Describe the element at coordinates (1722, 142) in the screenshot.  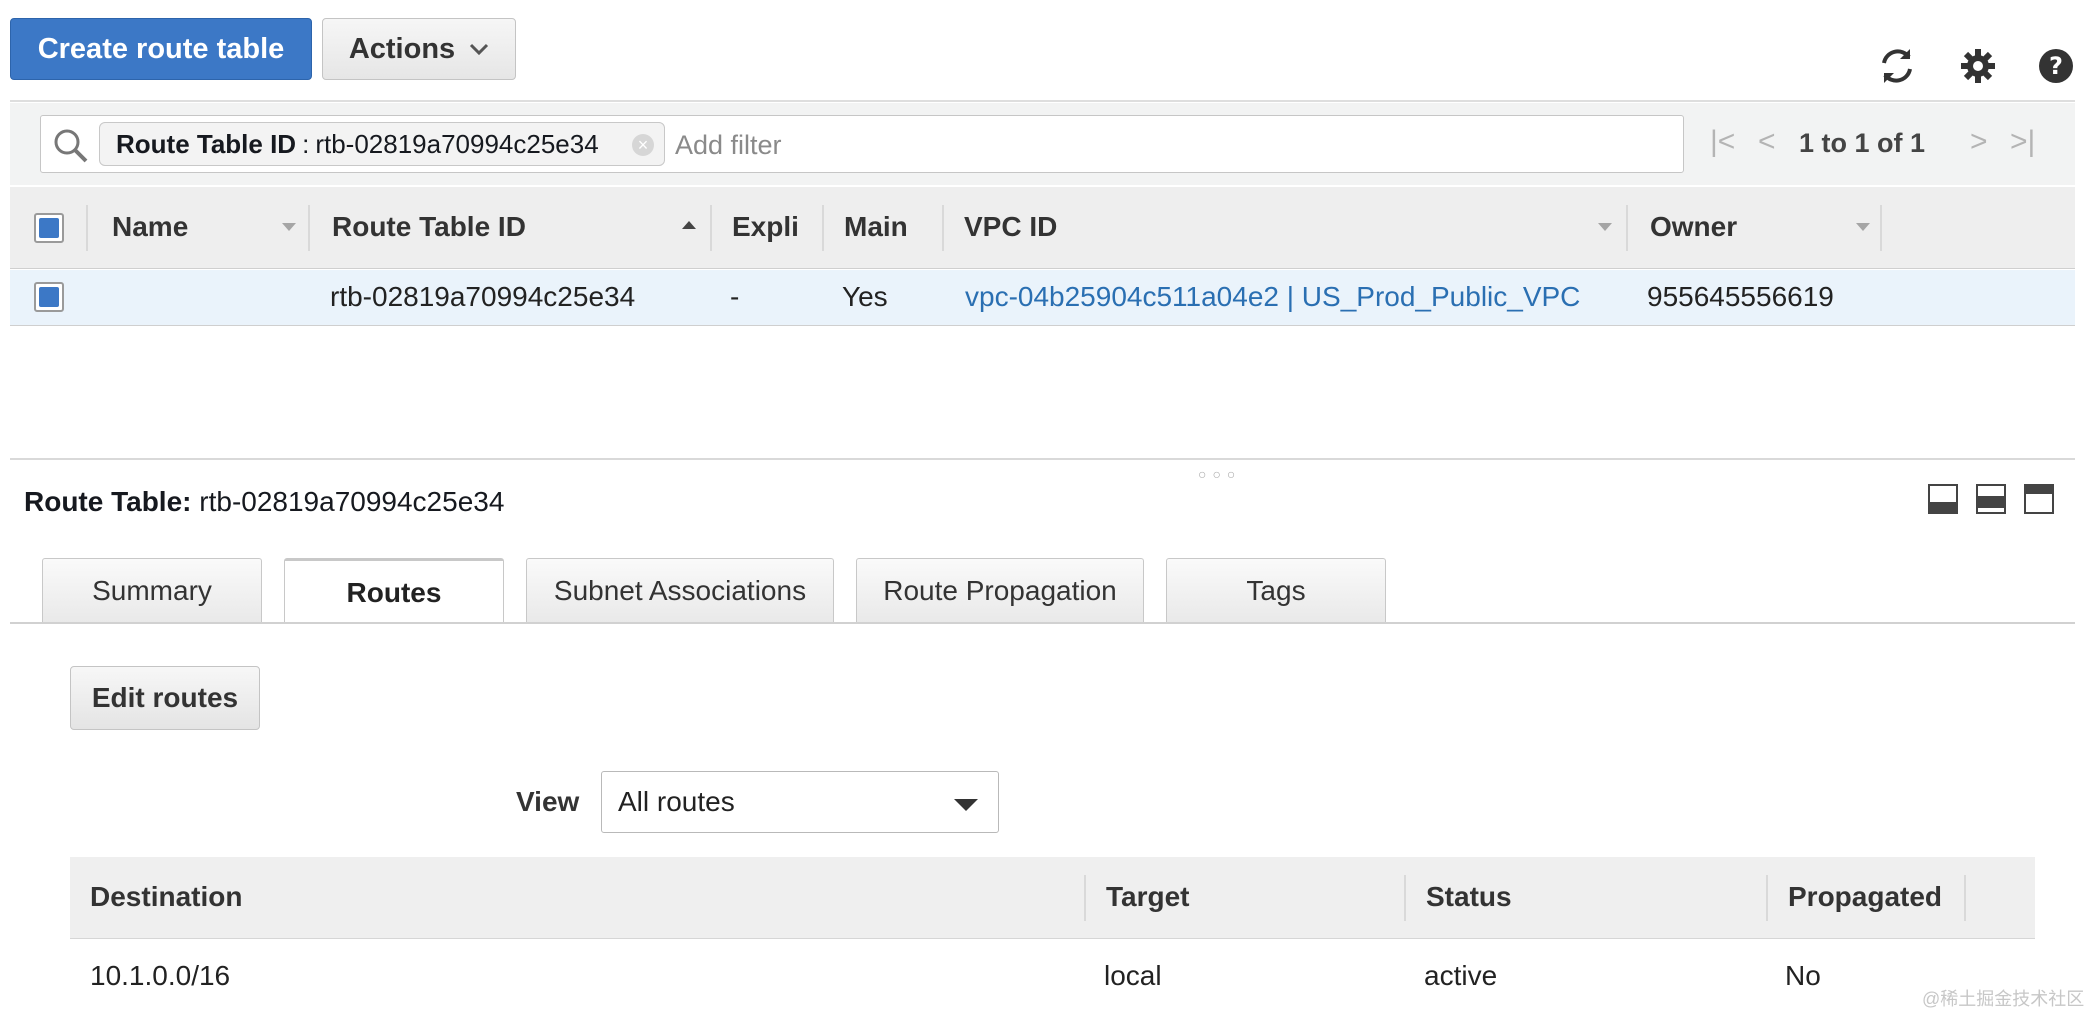
I see `first-page-icon: |<` at that location.